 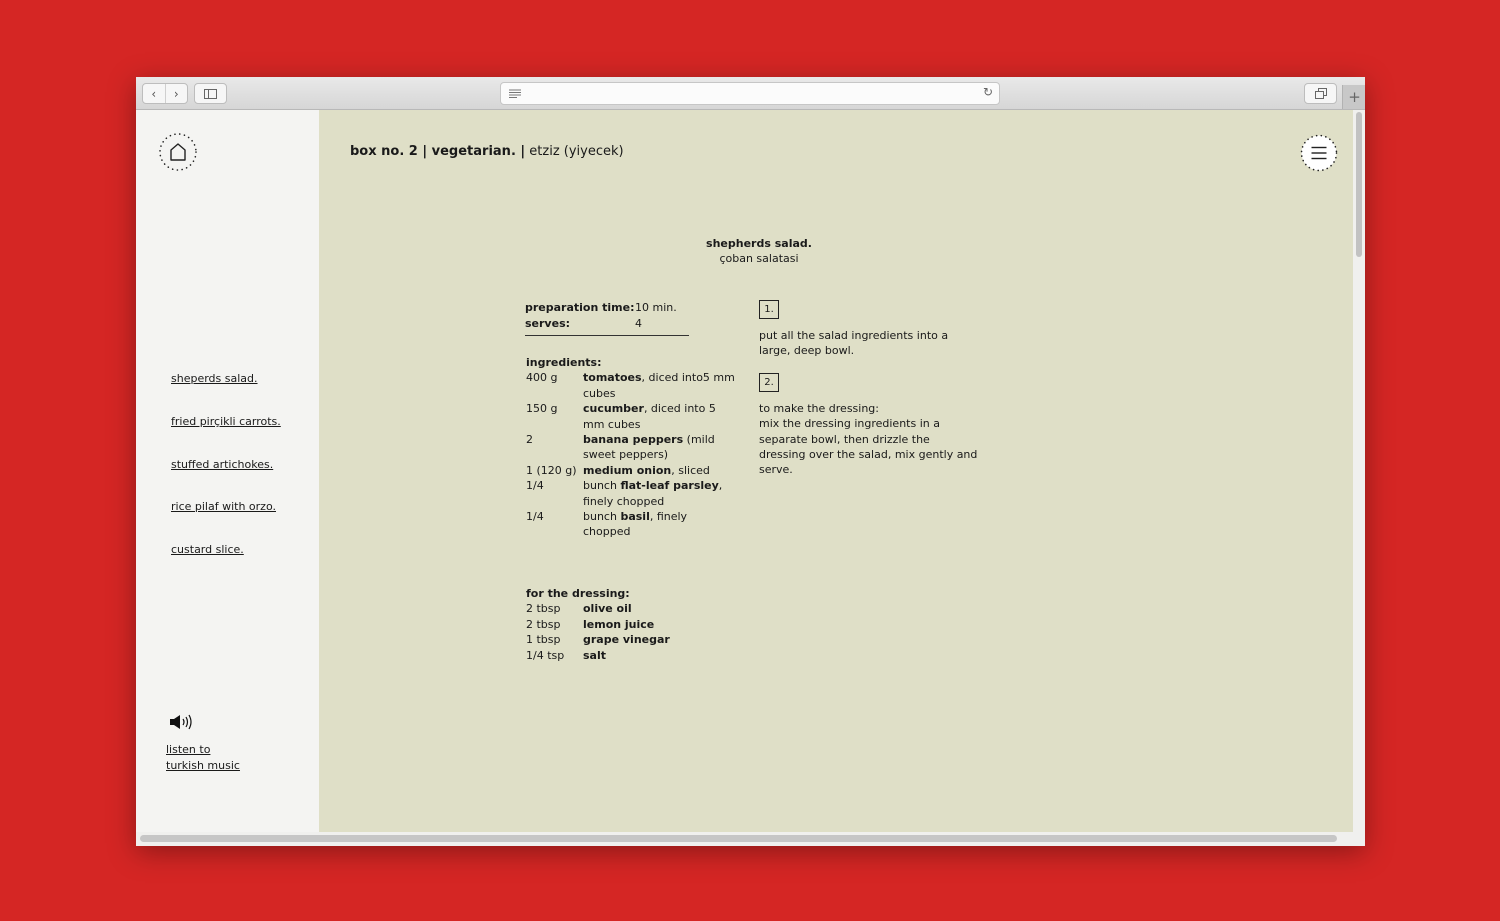 What do you see at coordinates (607, 324) in the screenshot?
I see `meta-row: serves: 4` at bounding box center [607, 324].